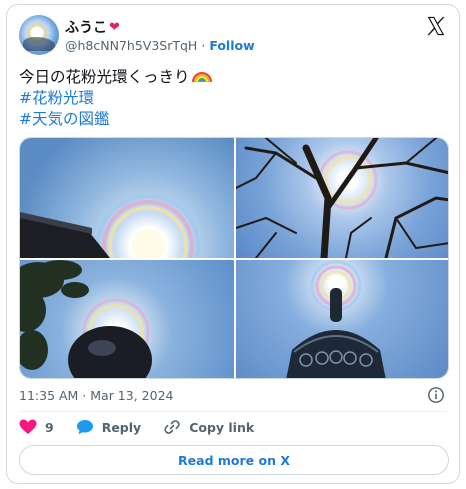 This screenshot has width=466, height=489. I want to click on link-icon, so click(172, 427).